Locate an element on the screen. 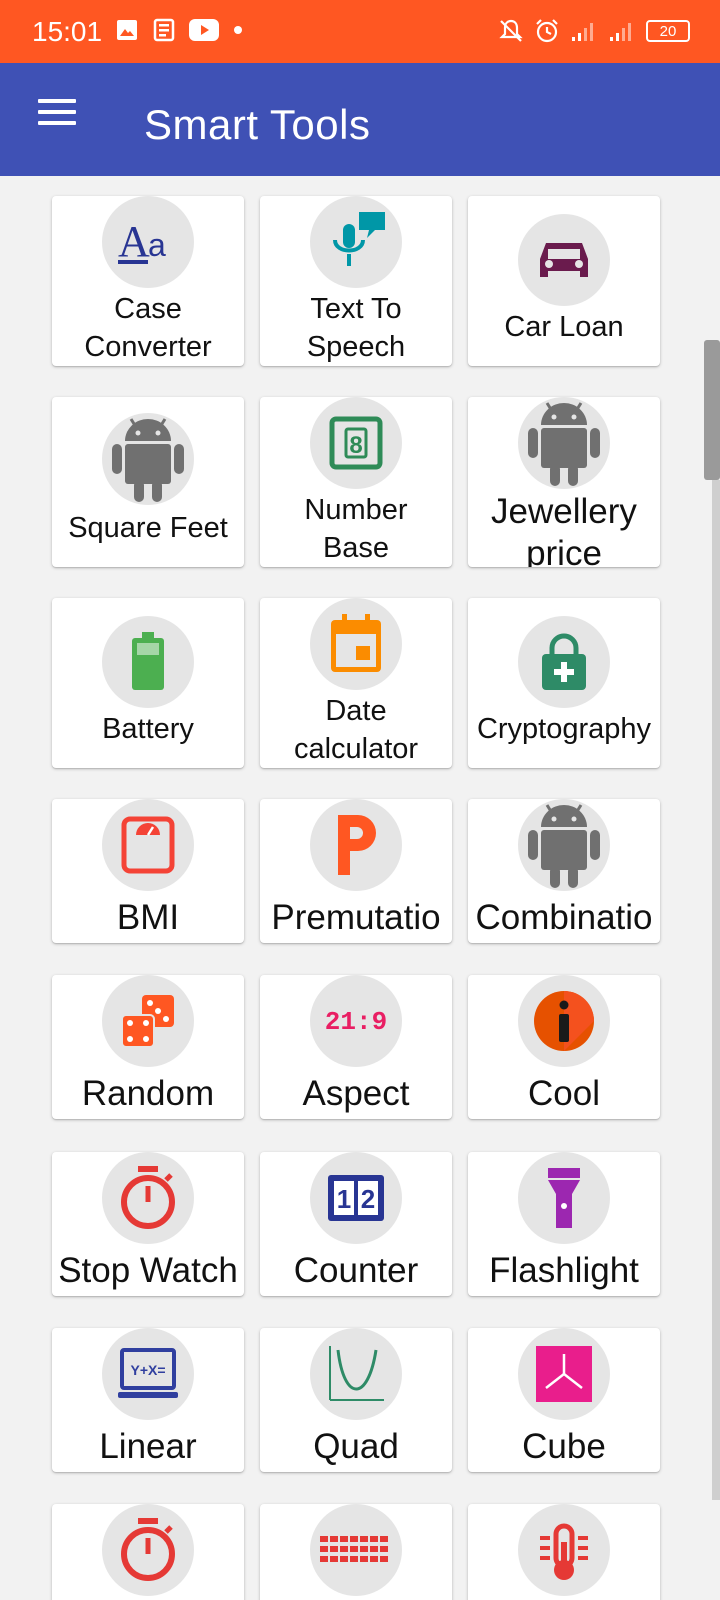 The height and width of the screenshot is (1600, 720). battery-level: 20 is located at coordinates (668, 31).